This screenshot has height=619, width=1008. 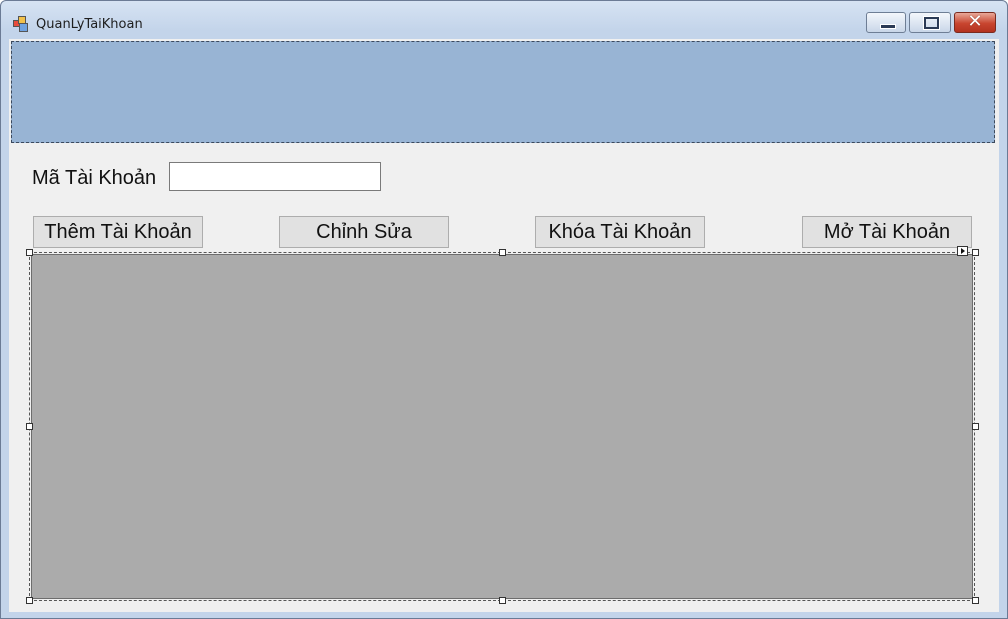 I want to click on account-id-label: Mã Tài Khoản, so click(x=94, y=178).